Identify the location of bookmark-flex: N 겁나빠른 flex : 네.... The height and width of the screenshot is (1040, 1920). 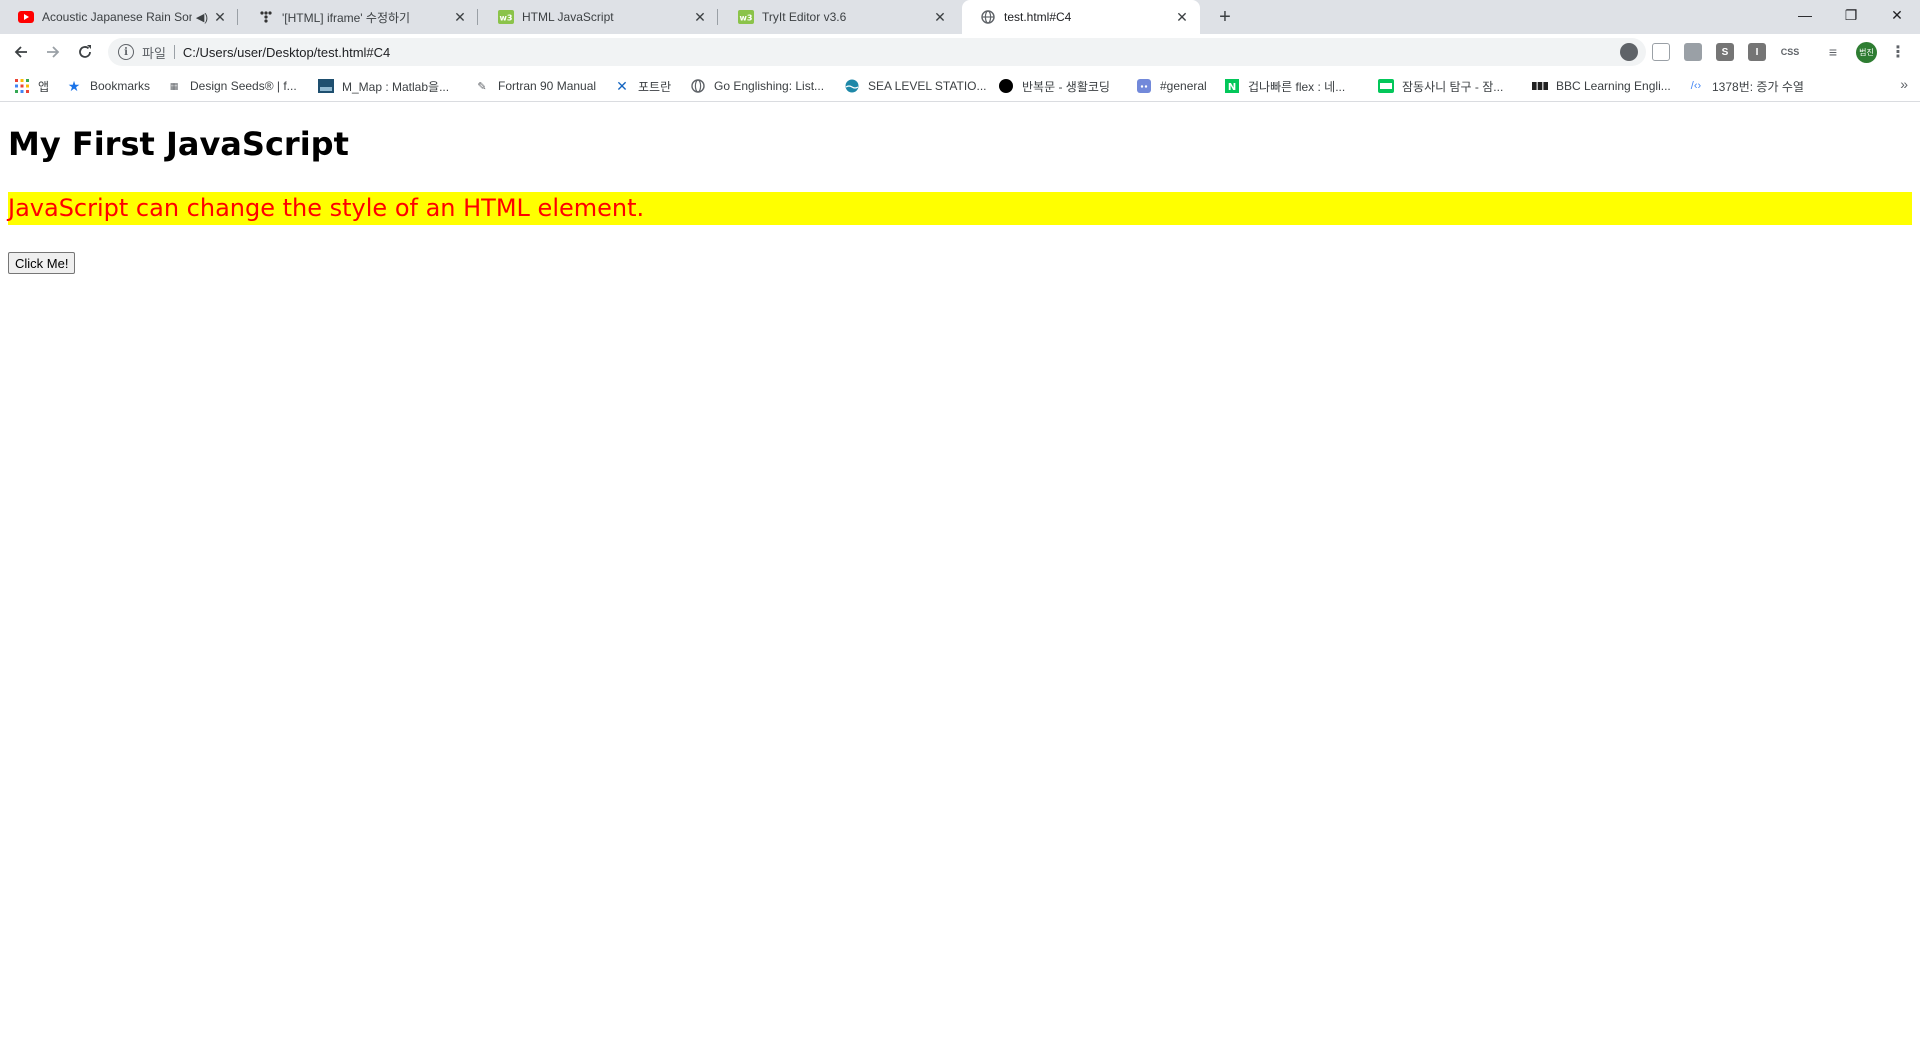
(1284, 86).